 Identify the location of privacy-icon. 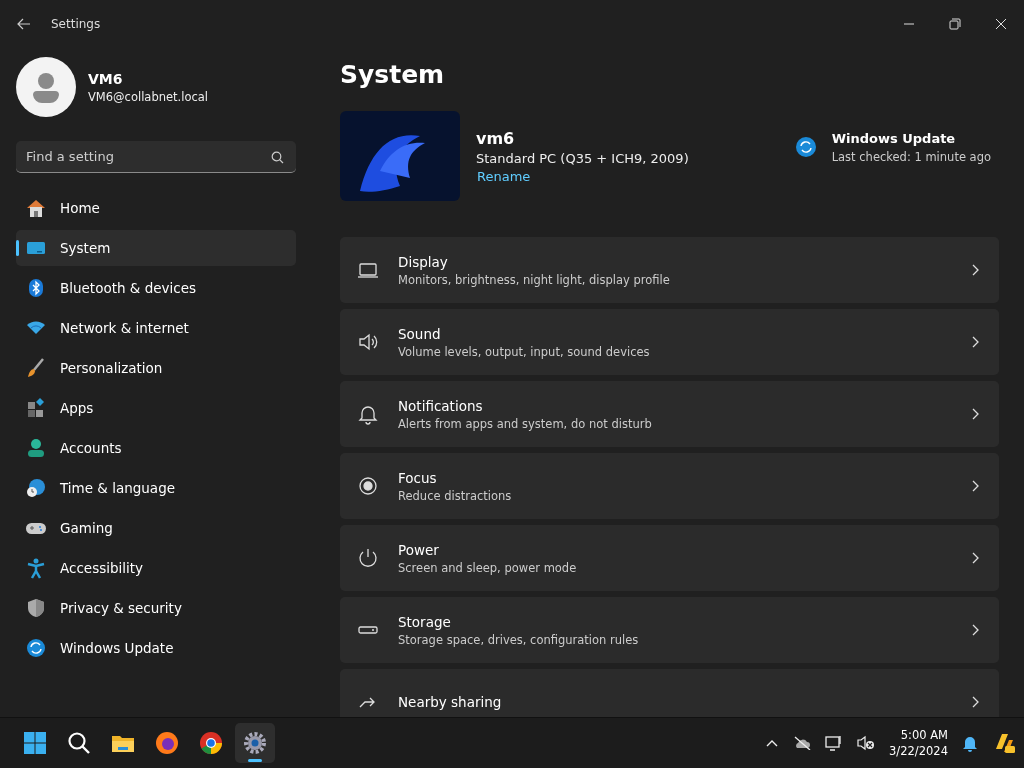
(36, 608).